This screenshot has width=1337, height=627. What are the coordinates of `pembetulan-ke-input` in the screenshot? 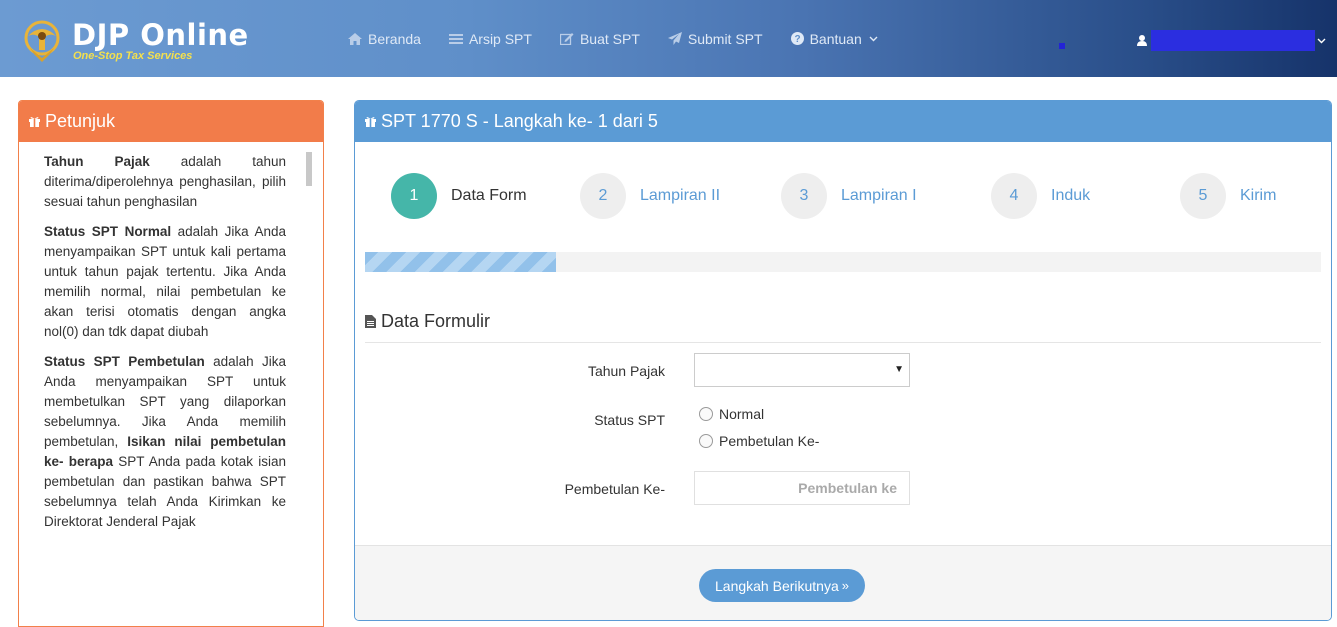 It's located at (802, 488).